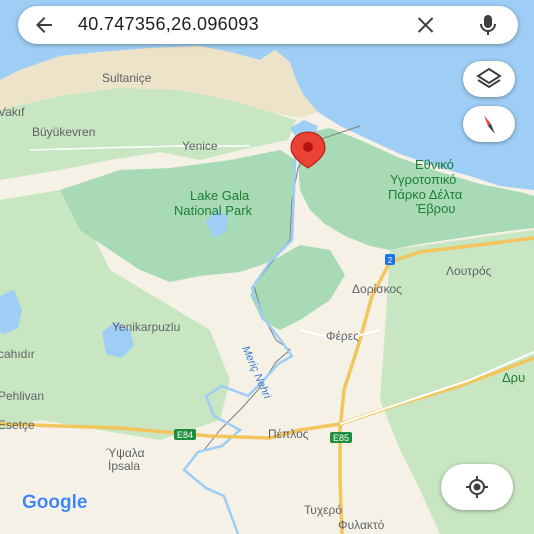 Image resolution: width=534 pixels, height=534 pixels. I want to click on my-location-button, so click(477, 487).